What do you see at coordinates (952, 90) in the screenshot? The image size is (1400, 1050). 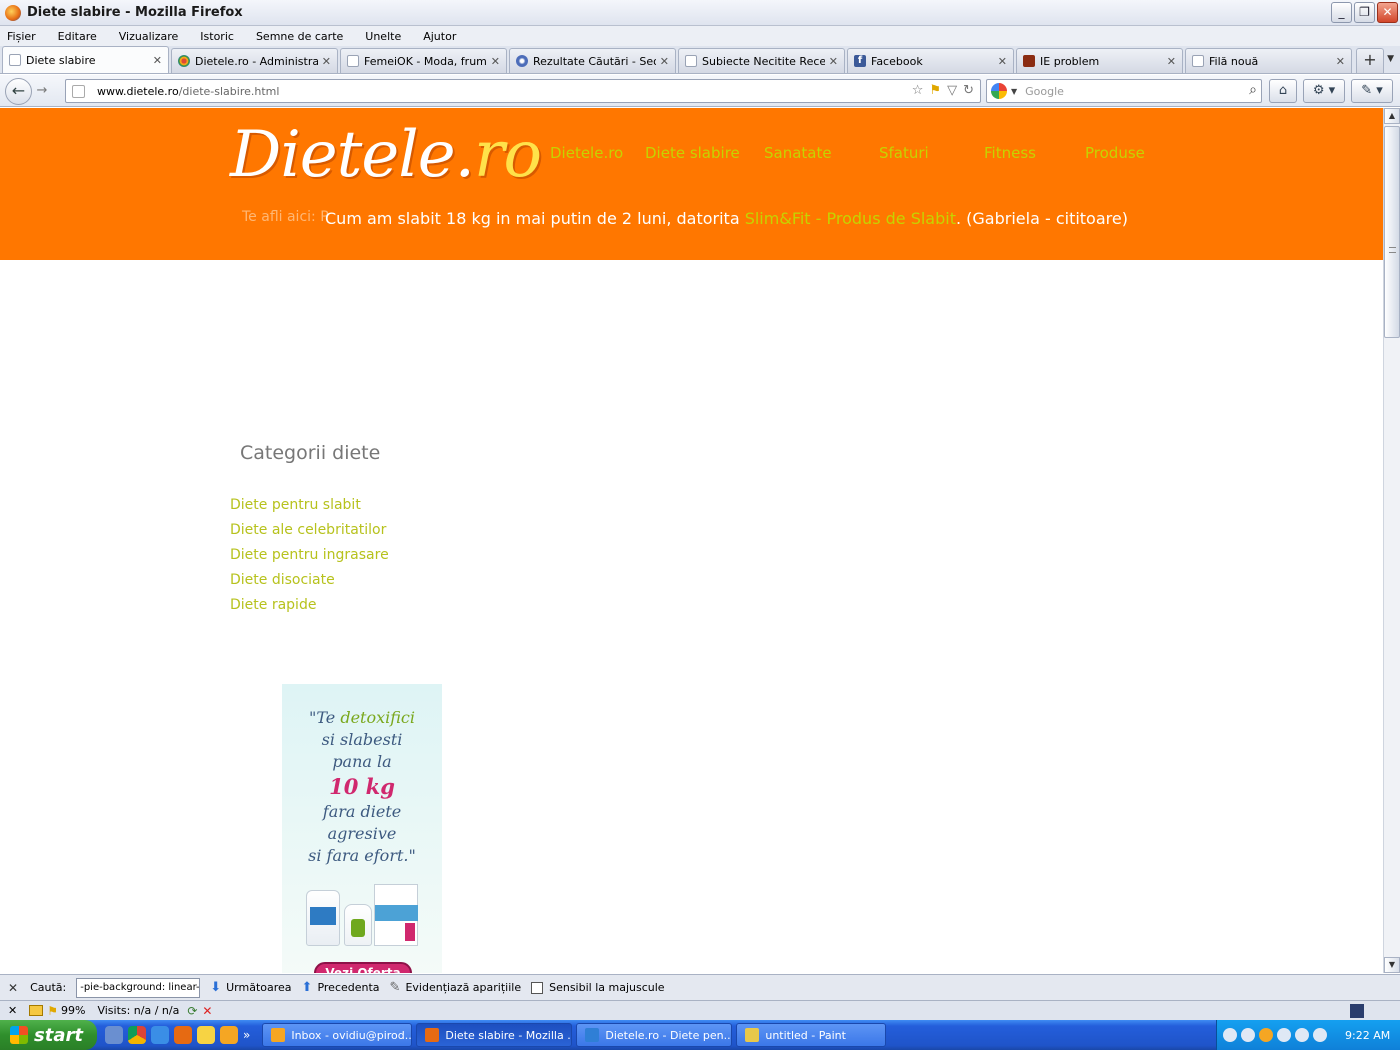 I see `dropdown-arrow-icon: ▽` at bounding box center [952, 90].